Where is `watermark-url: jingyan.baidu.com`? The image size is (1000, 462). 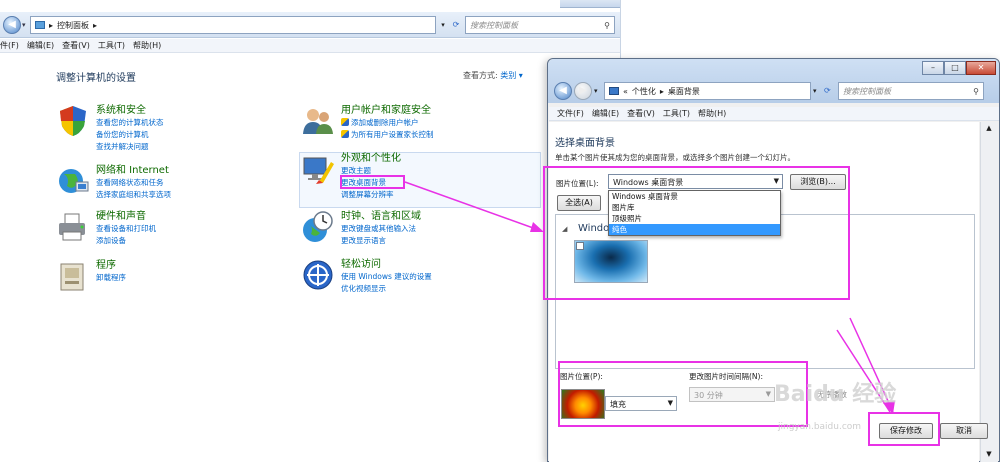 watermark-url: jingyan.baidu.com is located at coordinates (820, 427).